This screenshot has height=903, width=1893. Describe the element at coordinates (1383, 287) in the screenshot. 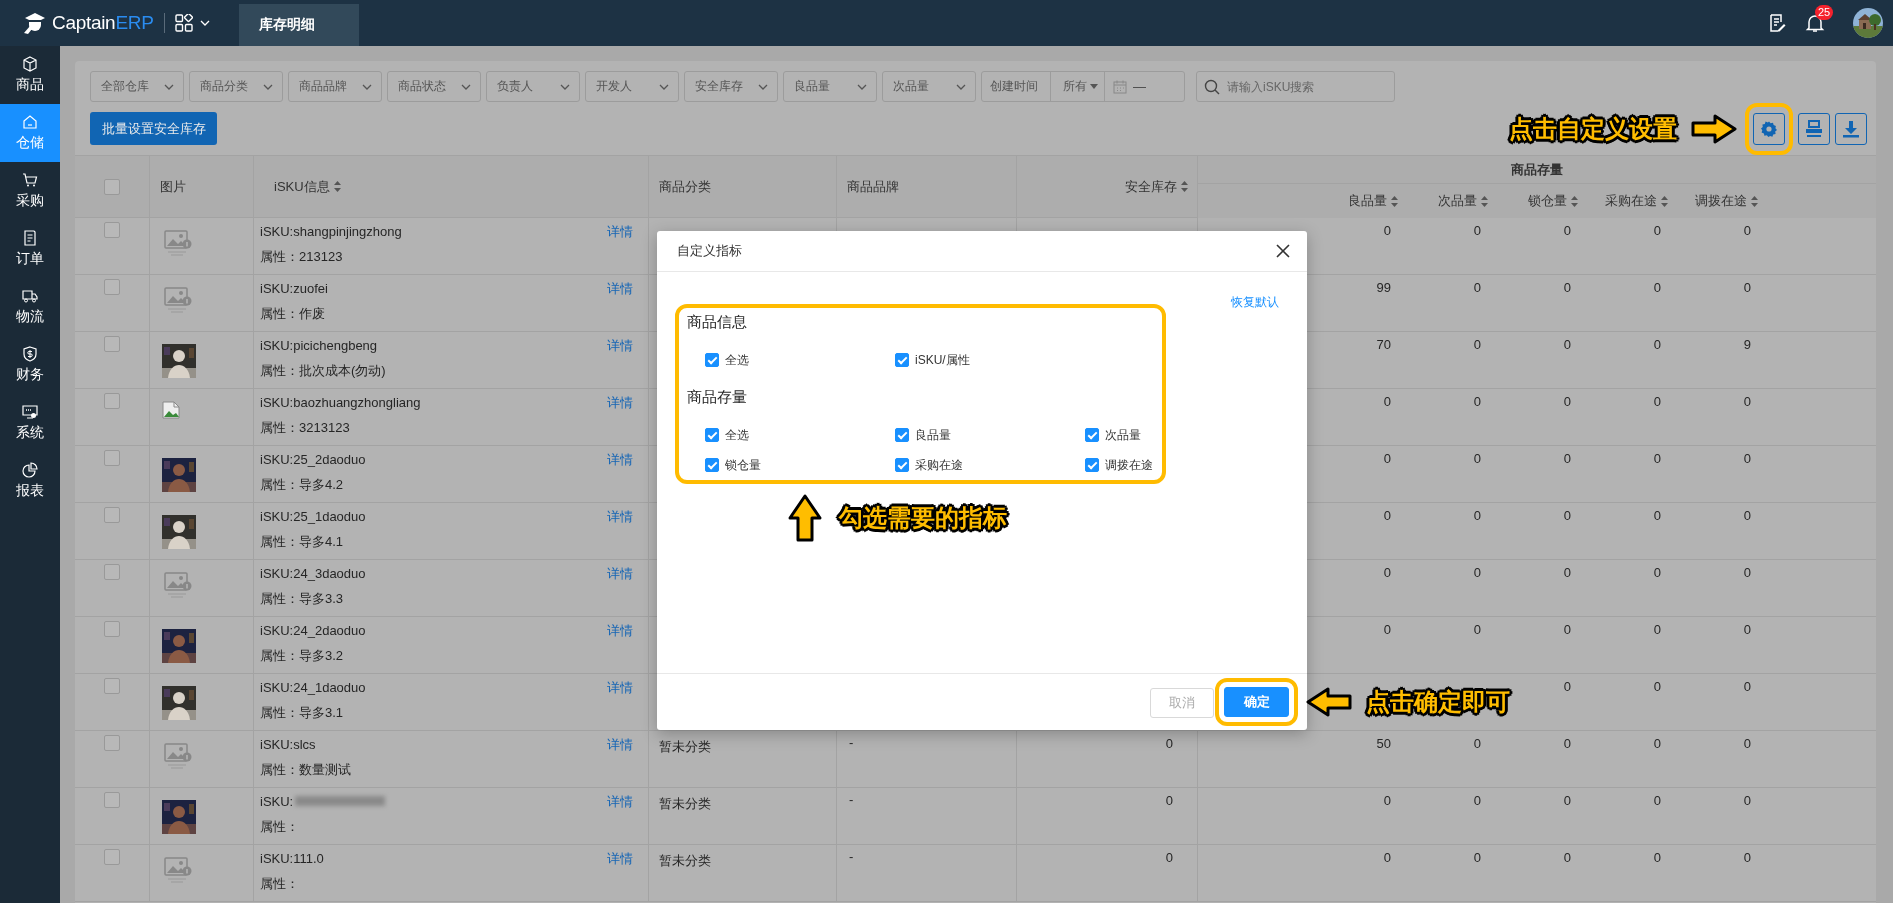

I see `stock-value: 99` at that location.